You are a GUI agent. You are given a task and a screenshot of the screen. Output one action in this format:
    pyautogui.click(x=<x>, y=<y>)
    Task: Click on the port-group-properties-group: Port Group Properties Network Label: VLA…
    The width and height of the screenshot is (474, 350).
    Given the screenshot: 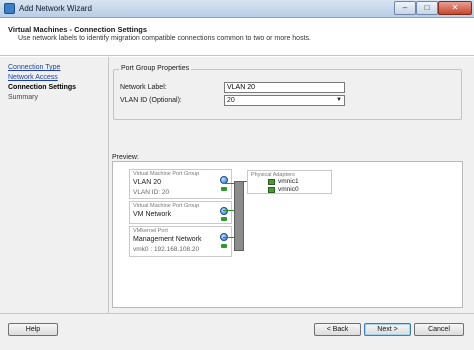 What is the action you would take?
    pyautogui.click(x=287, y=92)
    